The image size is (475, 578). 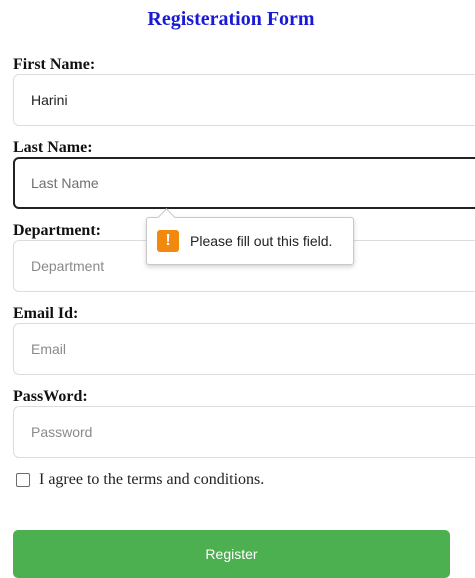 What do you see at coordinates (57, 230) in the screenshot?
I see `department-label: Department:` at bounding box center [57, 230].